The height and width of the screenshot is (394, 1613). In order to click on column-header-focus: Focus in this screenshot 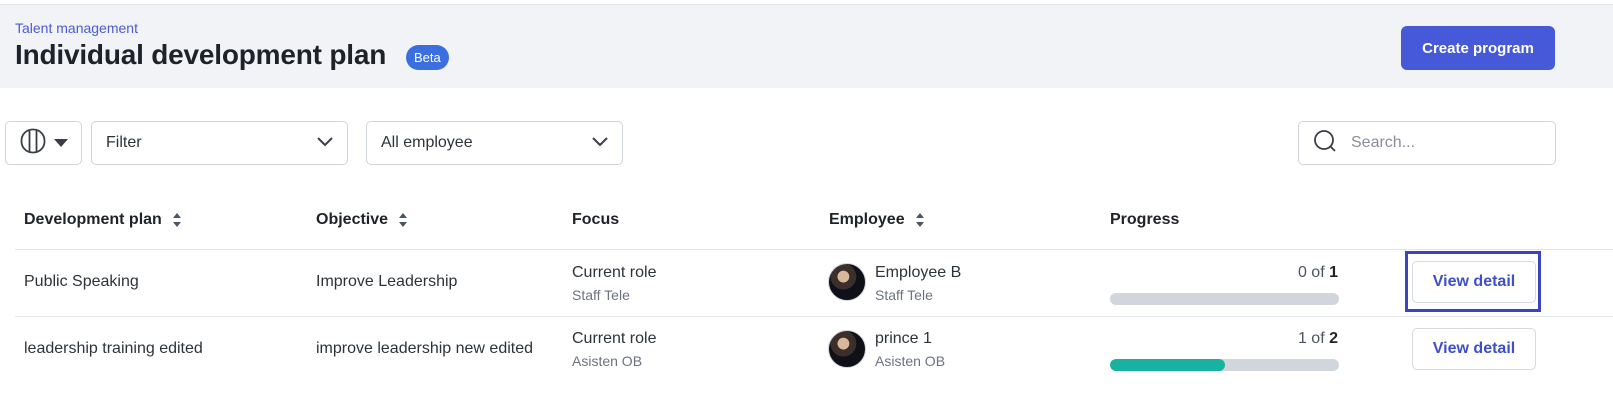, I will do `click(595, 220)`.